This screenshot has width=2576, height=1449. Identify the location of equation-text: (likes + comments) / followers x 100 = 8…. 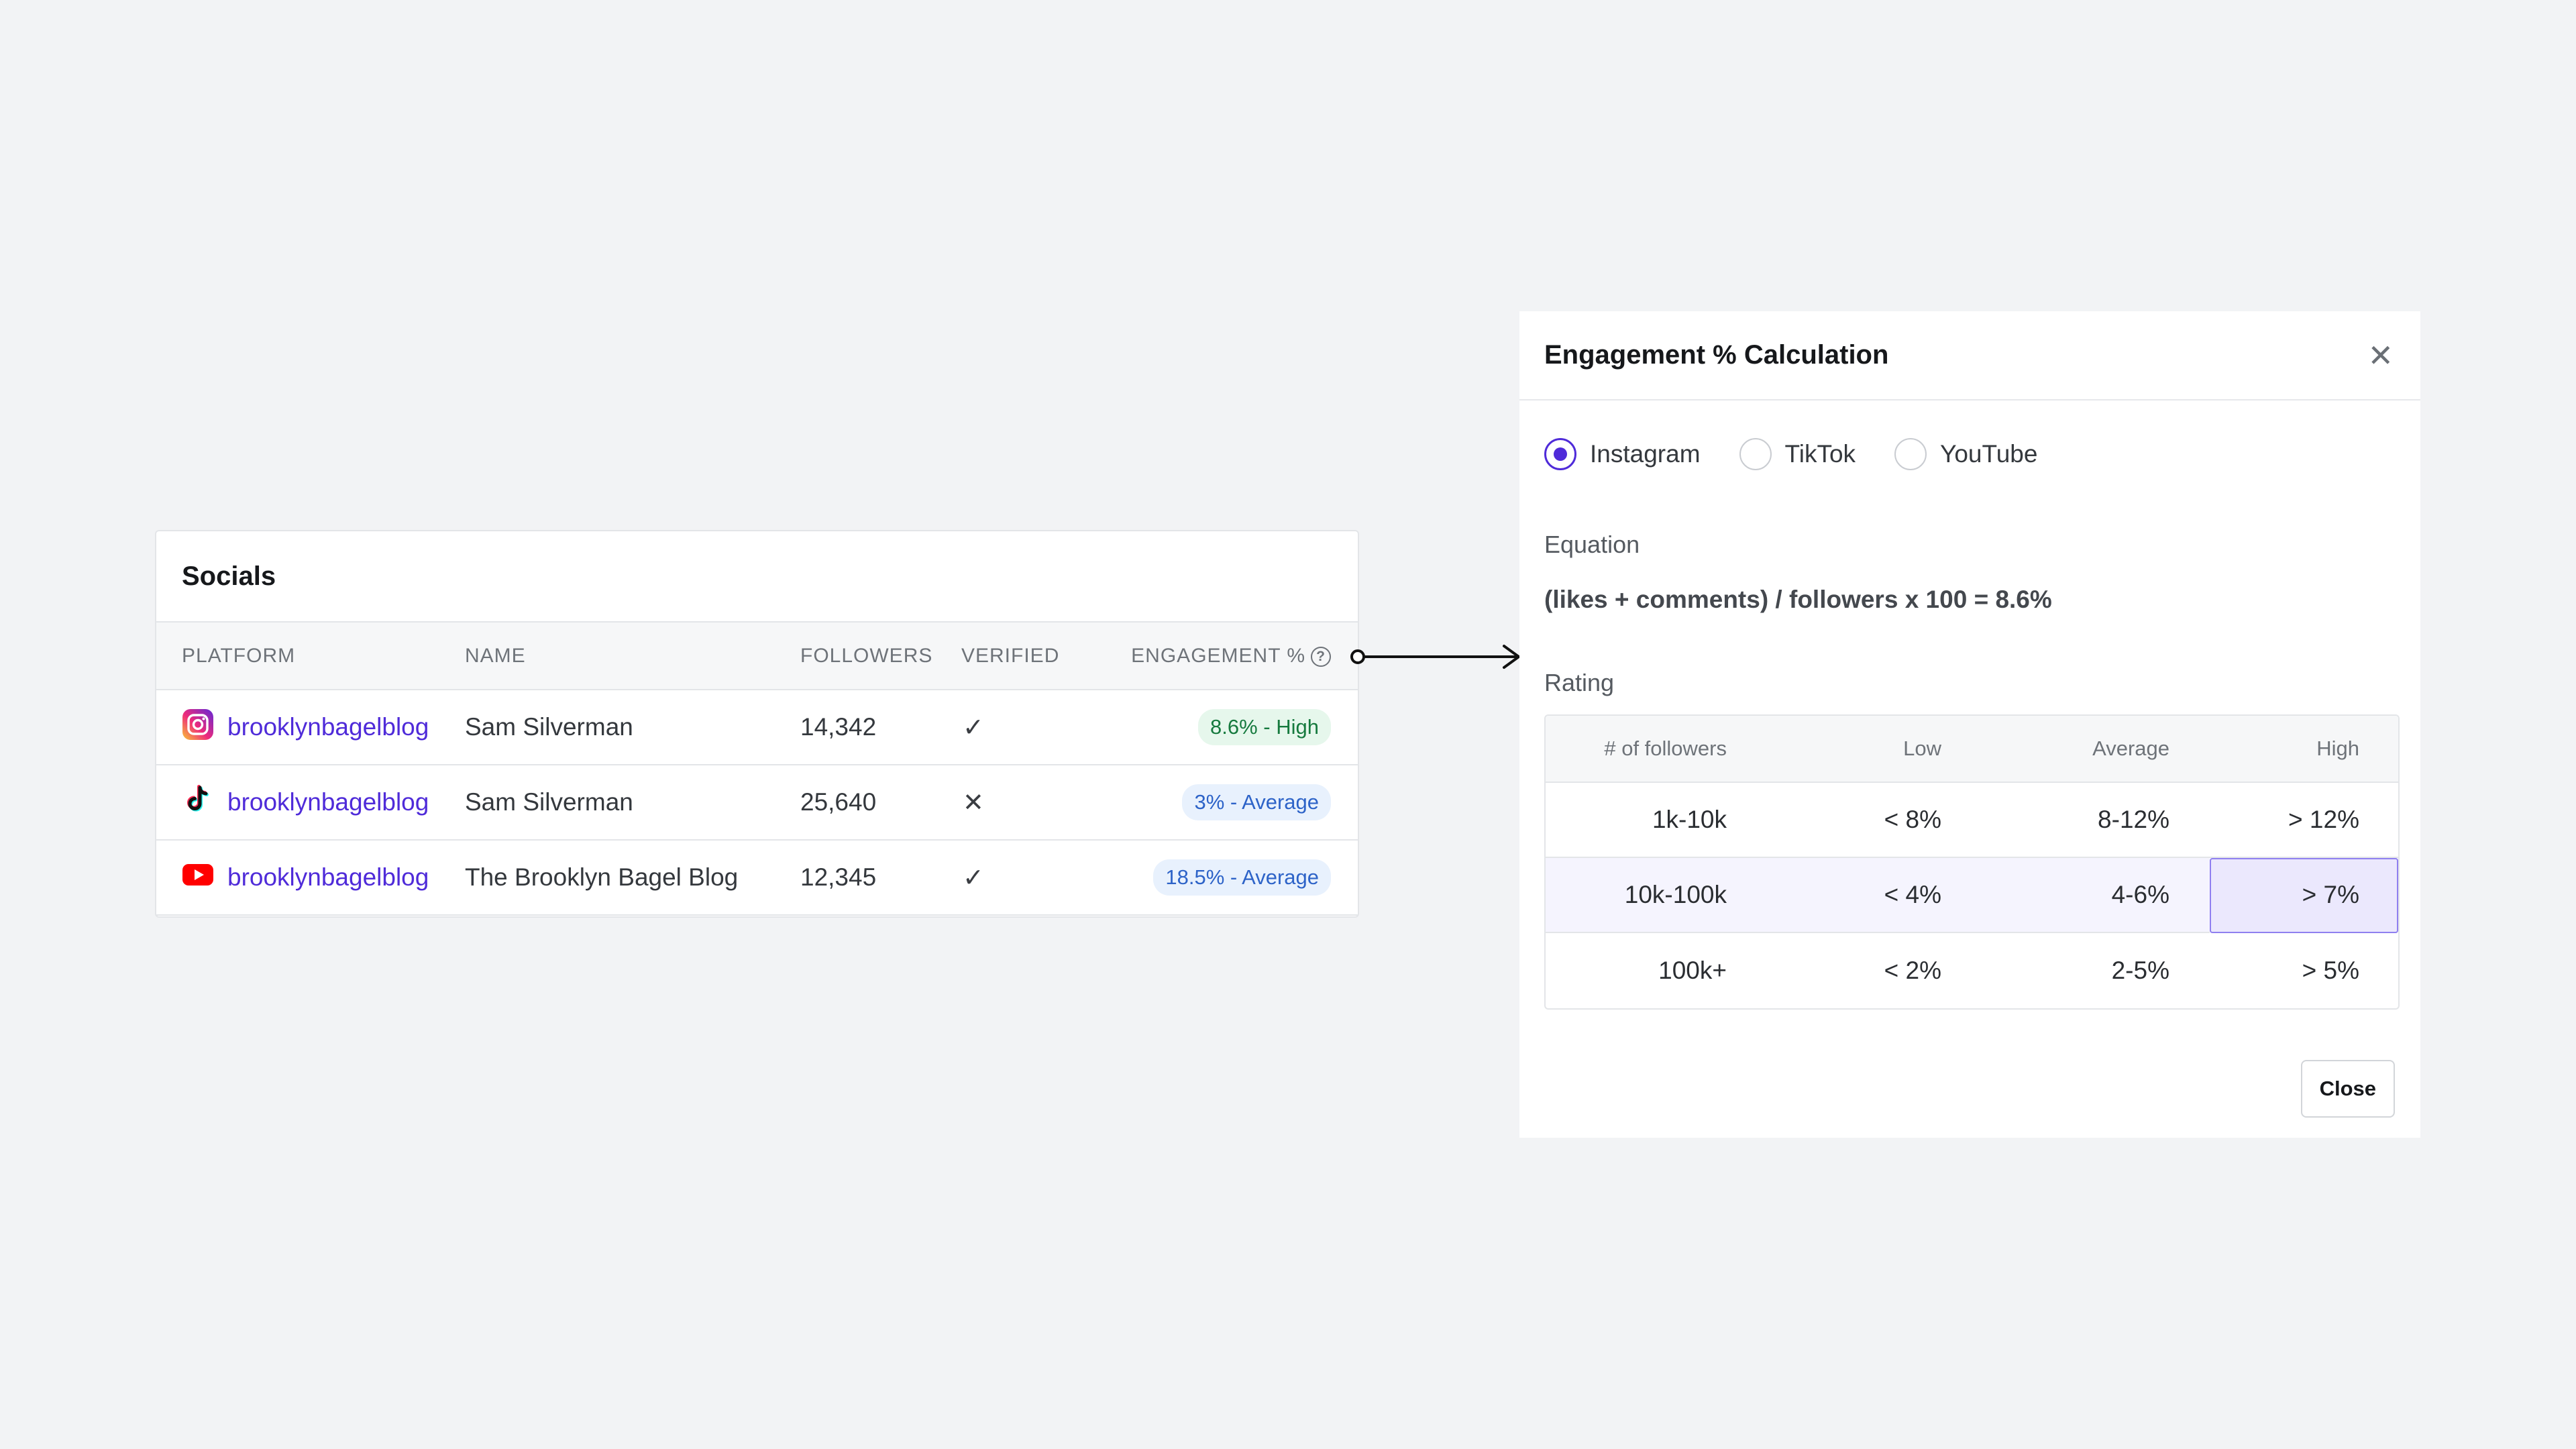
(1798, 599).